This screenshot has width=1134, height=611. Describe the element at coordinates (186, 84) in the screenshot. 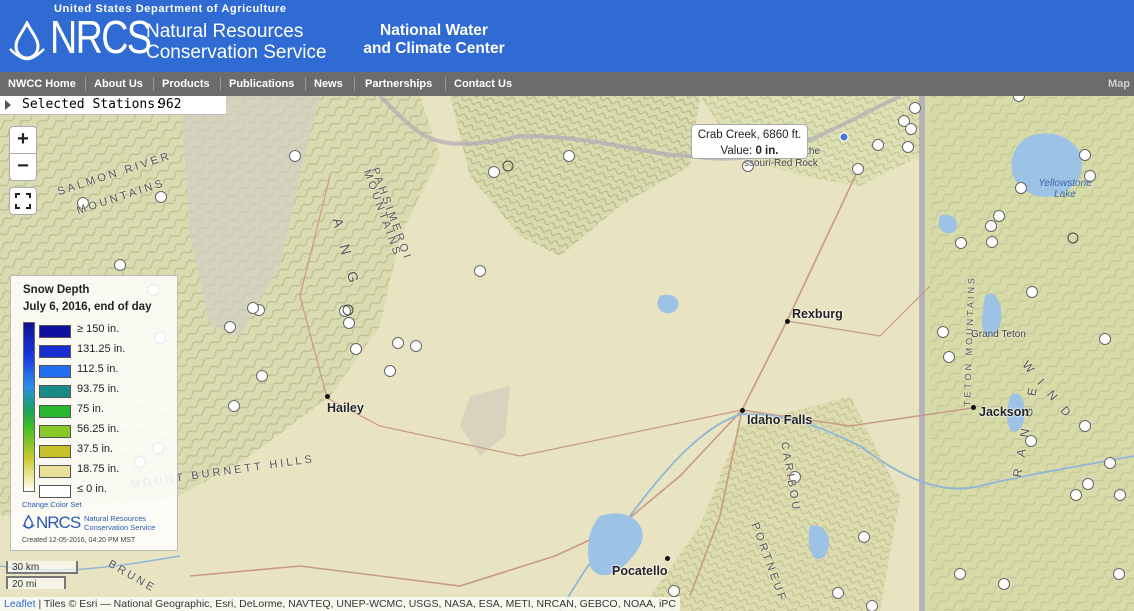

I see `nav-products: Products` at that location.